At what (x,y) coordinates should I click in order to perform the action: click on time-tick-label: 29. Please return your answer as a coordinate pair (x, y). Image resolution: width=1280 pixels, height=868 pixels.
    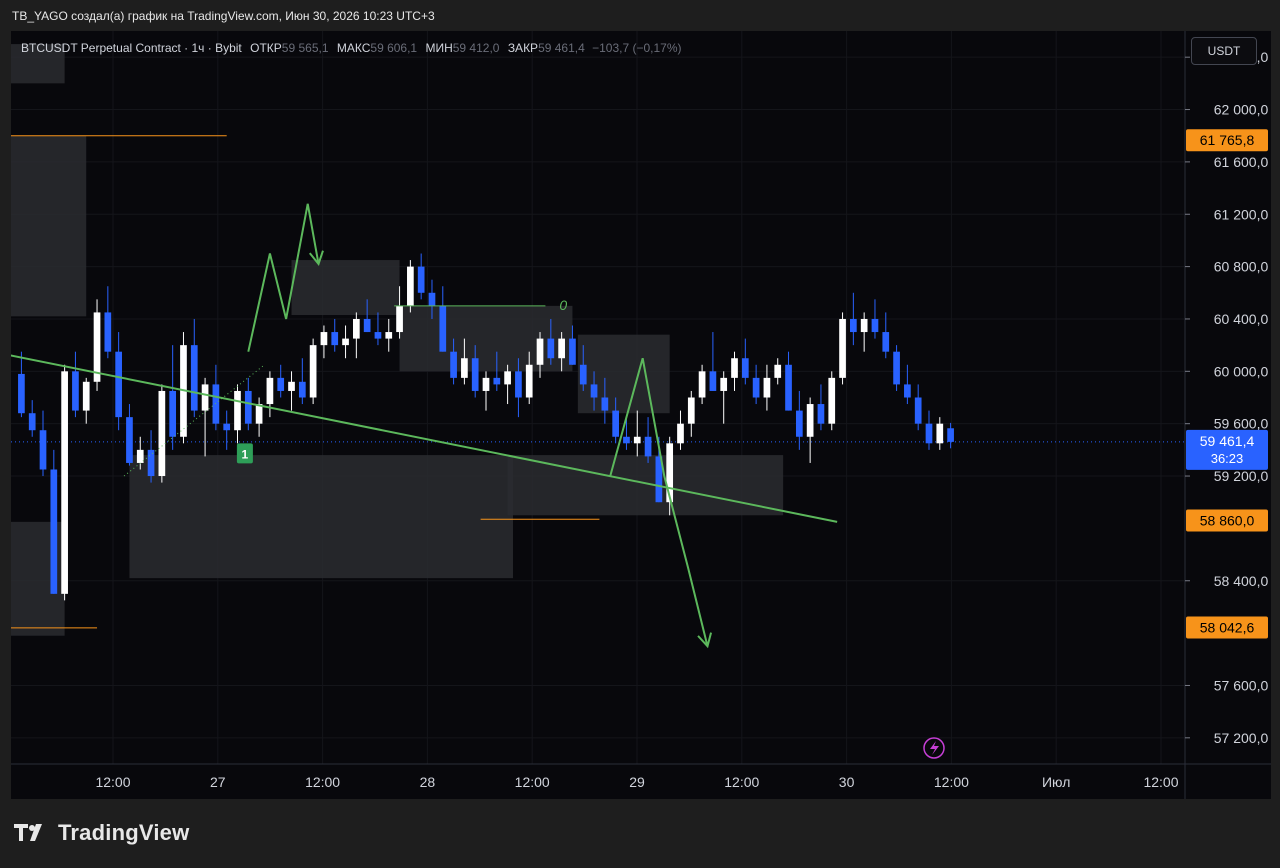
    Looking at the image, I should click on (637, 782).